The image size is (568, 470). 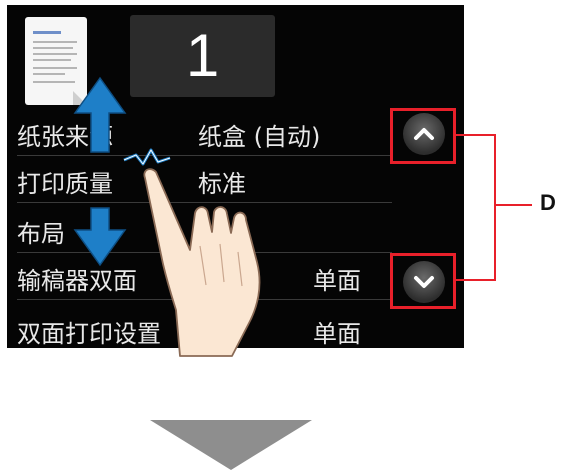 What do you see at coordinates (548, 202) in the screenshot?
I see `callout-label: D` at bounding box center [548, 202].